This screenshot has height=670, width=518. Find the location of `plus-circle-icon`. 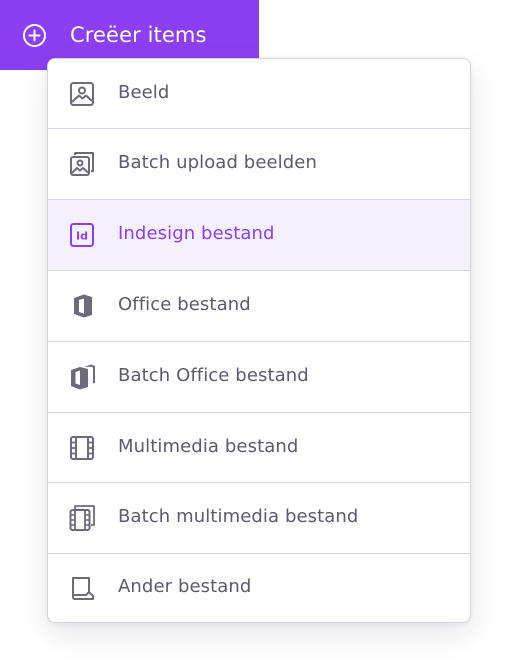

plus-circle-icon is located at coordinates (34, 35).